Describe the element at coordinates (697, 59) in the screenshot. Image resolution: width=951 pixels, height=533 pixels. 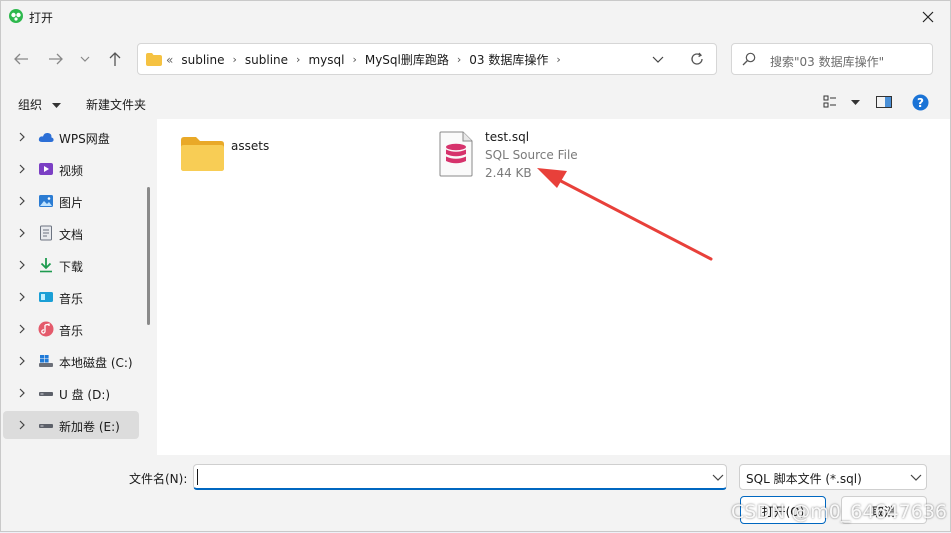
I see `refresh-icon` at that location.